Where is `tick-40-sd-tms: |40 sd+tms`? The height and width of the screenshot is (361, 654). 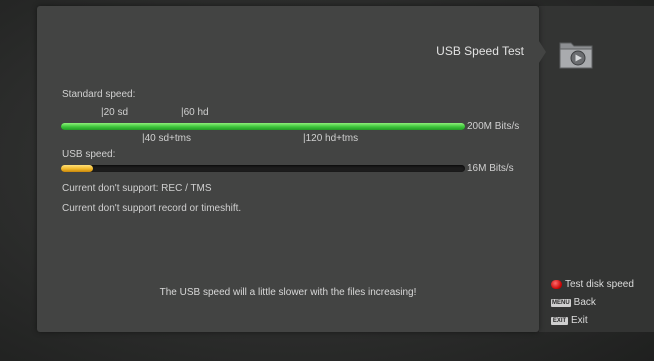 tick-40-sd-tms: |40 sd+tms is located at coordinates (167, 138).